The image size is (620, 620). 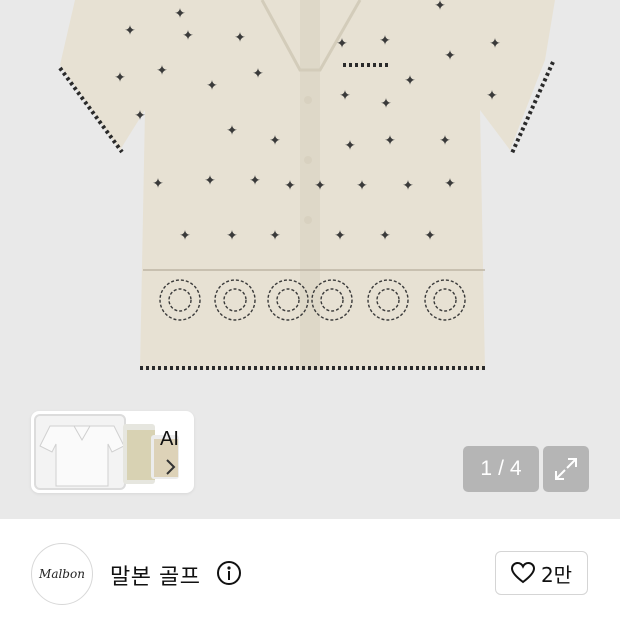 I want to click on ai-recommendation-card, so click(x=112, y=452).